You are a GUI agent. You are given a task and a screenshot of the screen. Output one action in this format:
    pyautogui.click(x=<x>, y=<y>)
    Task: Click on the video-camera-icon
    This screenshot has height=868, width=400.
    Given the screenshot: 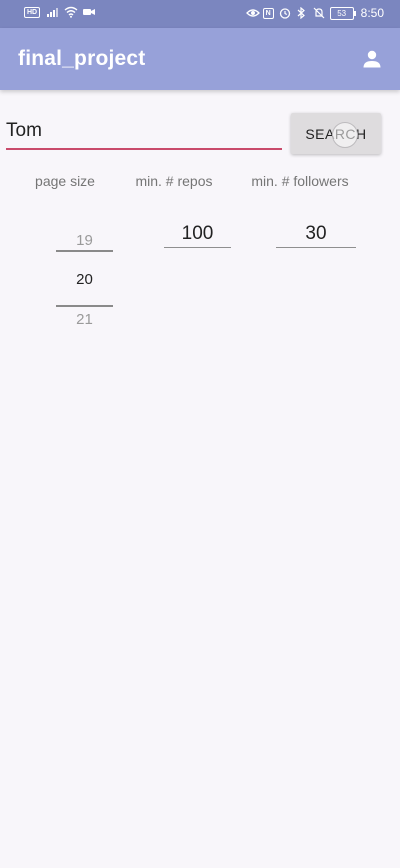 What is the action you would take?
    pyautogui.click(x=89, y=12)
    